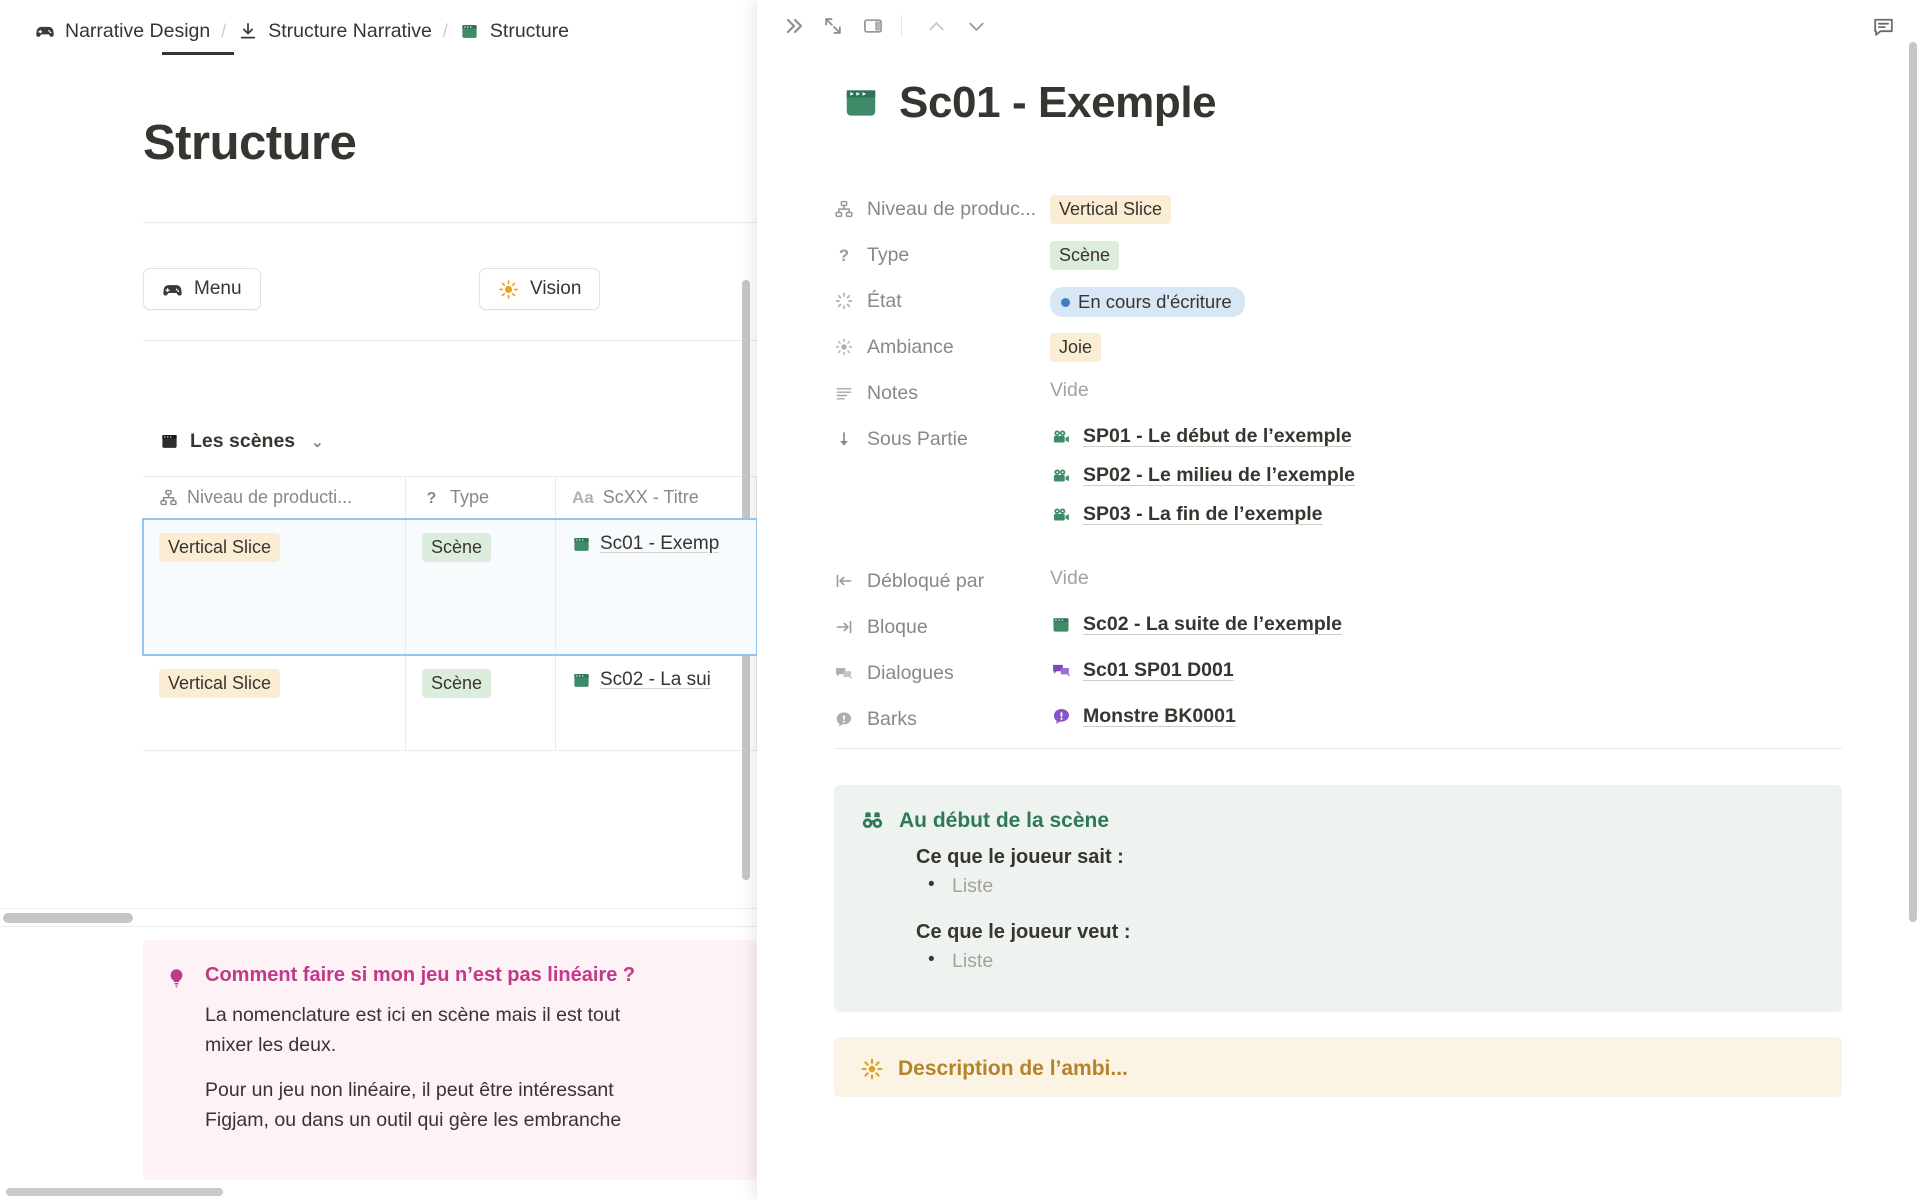  I want to click on property-row-type: ? Type Scène, so click(1339, 259).